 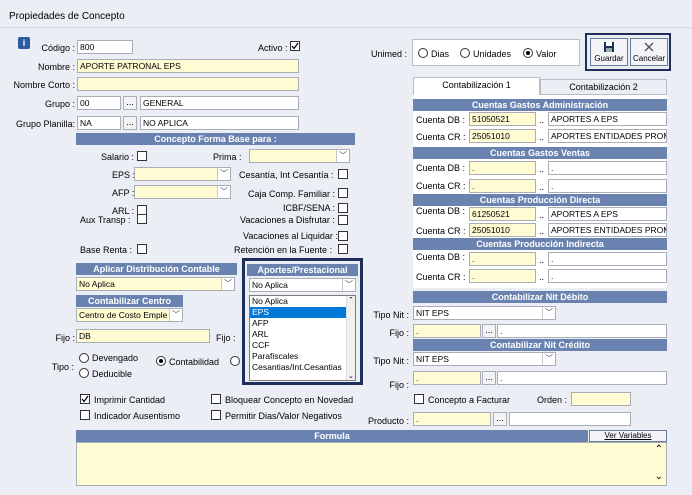 I want to click on retencion-label: Retención en la Fuente :, so click(x=283, y=250).